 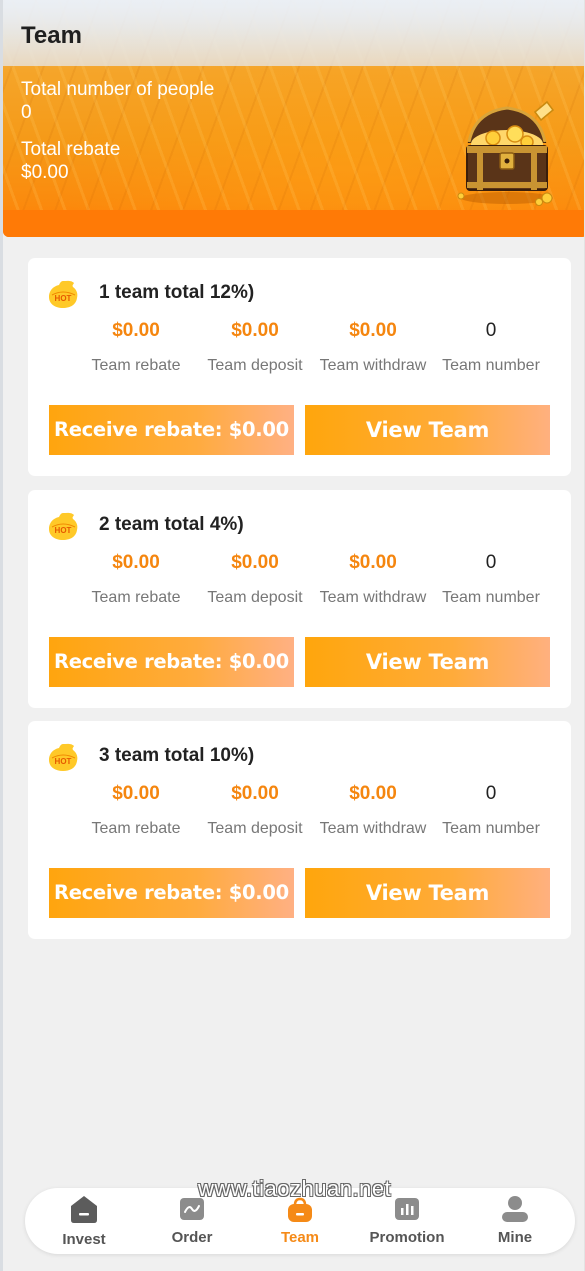 I want to click on nav-item-invest: Invest, so click(x=84, y=1221).